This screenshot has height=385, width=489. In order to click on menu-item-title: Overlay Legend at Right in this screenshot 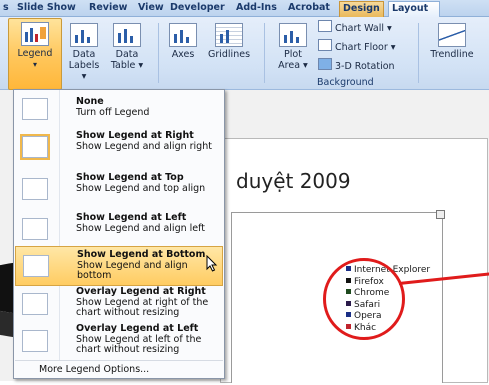, I will do `click(141, 291)`.